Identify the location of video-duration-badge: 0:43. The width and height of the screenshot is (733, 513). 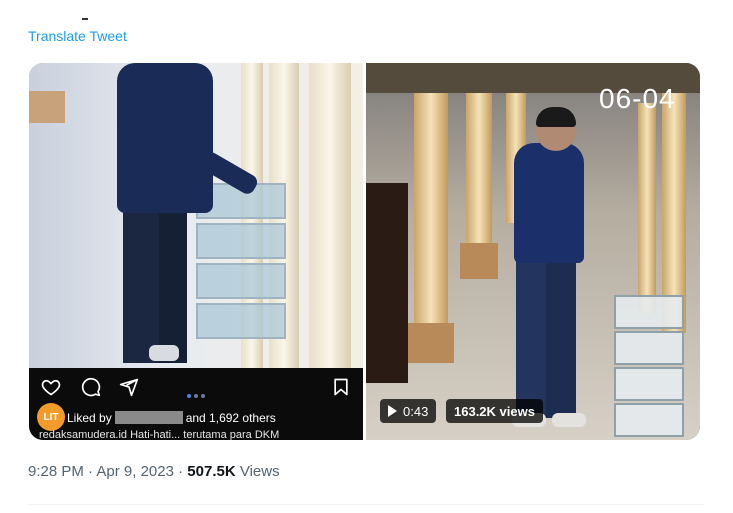
(408, 411).